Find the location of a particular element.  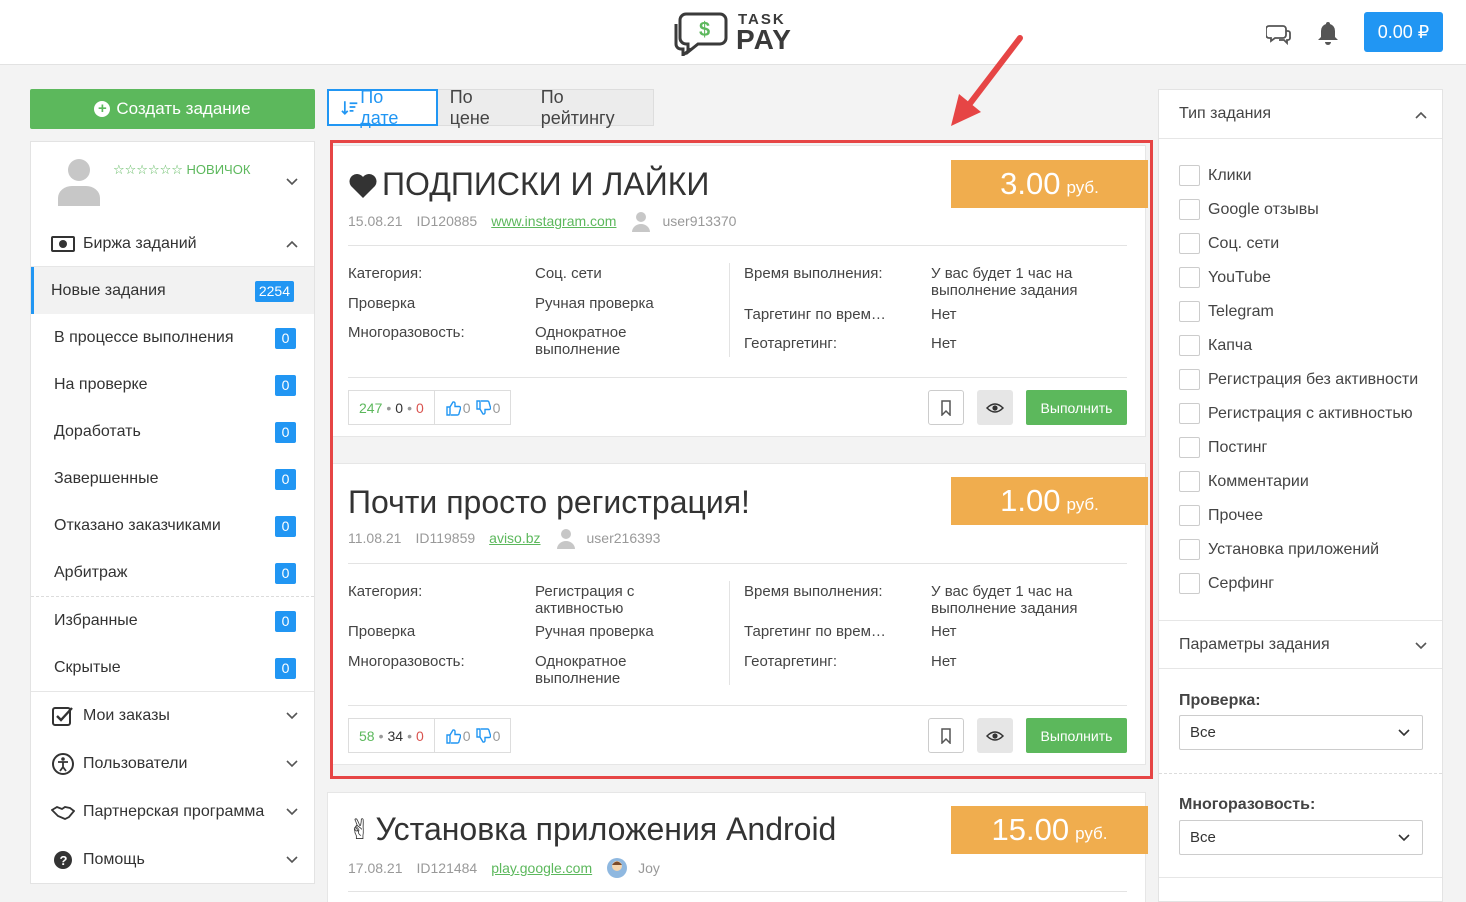

sidebar-item-in-progress: В процессе выполнения 0 is located at coordinates (172, 337).